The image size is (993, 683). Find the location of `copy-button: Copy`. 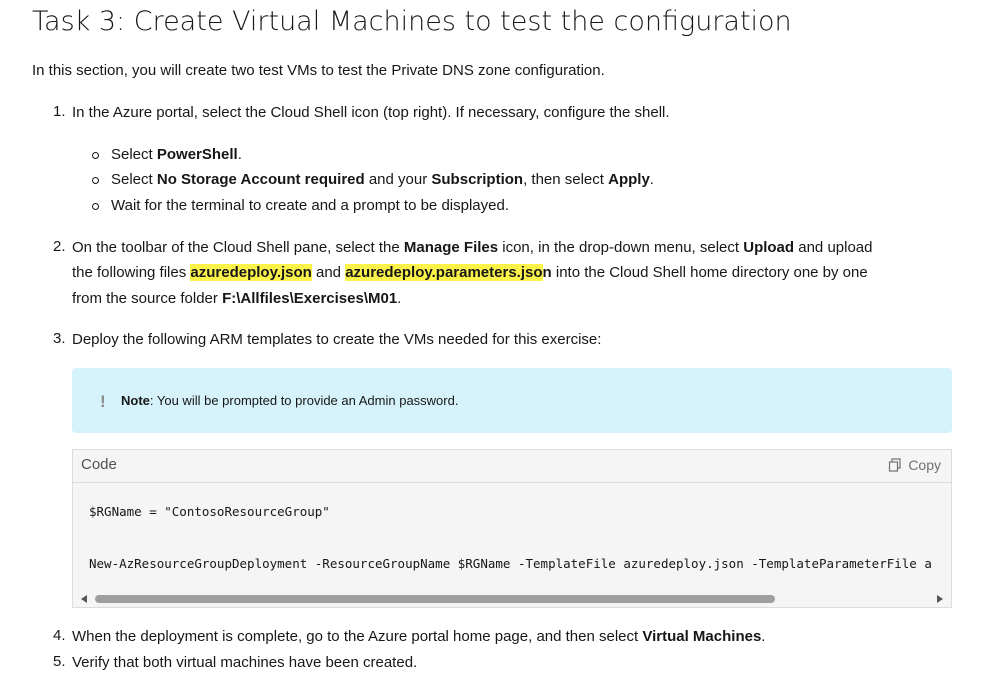

copy-button: Copy is located at coordinates (914, 465).